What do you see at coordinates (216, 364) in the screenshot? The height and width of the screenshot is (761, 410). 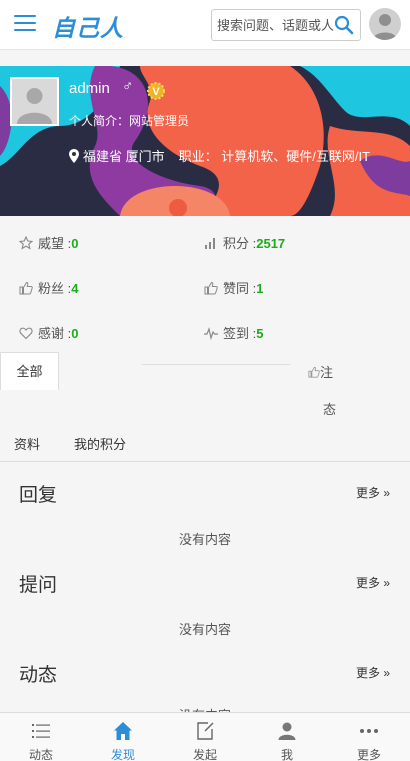 I see `tab-divider` at bounding box center [216, 364].